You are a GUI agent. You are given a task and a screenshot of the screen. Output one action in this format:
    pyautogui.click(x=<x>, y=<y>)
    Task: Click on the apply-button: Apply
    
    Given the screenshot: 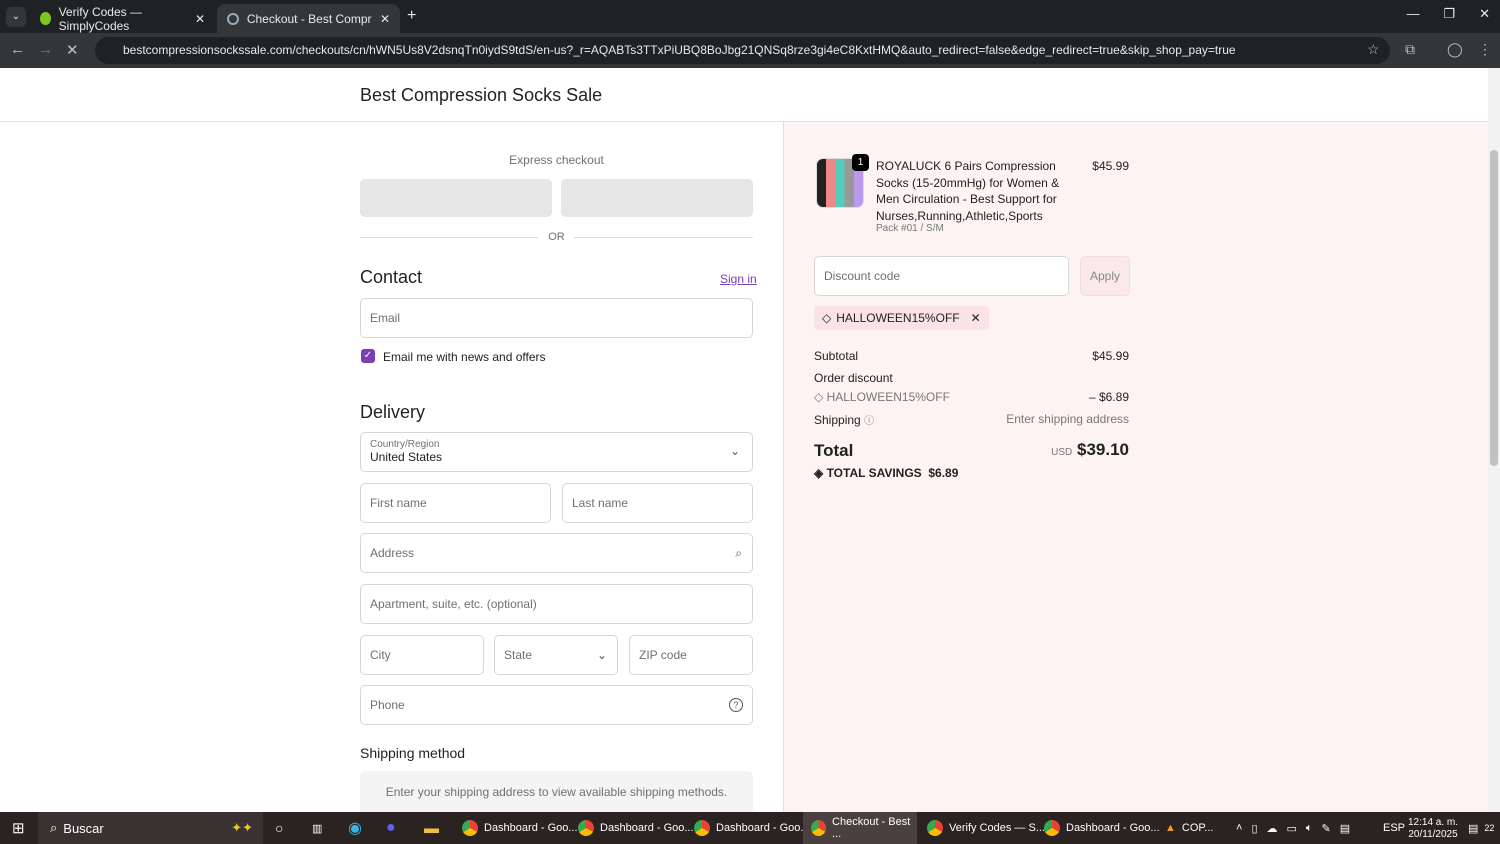 What is the action you would take?
    pyautogui.click(x=1105, y=276)
    